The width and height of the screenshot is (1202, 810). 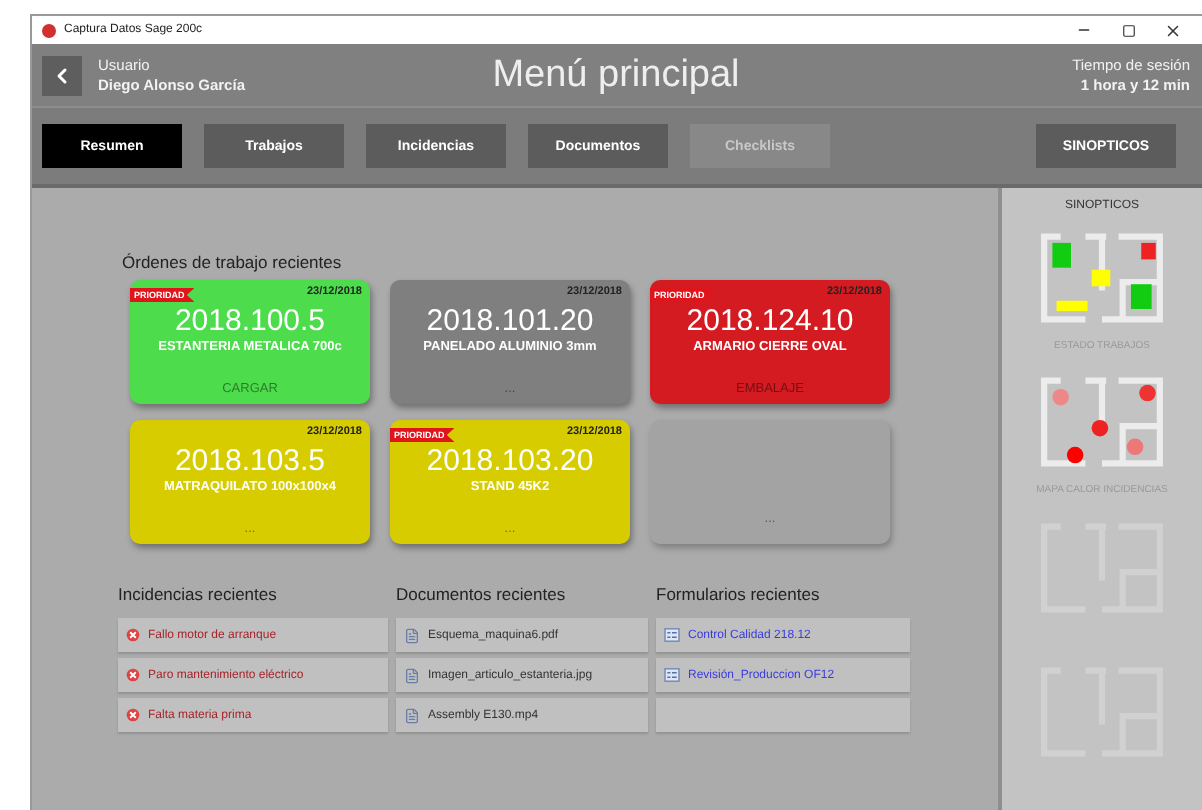 I want to click on order-code: 2018.103.5, so click(x=250, y=462).